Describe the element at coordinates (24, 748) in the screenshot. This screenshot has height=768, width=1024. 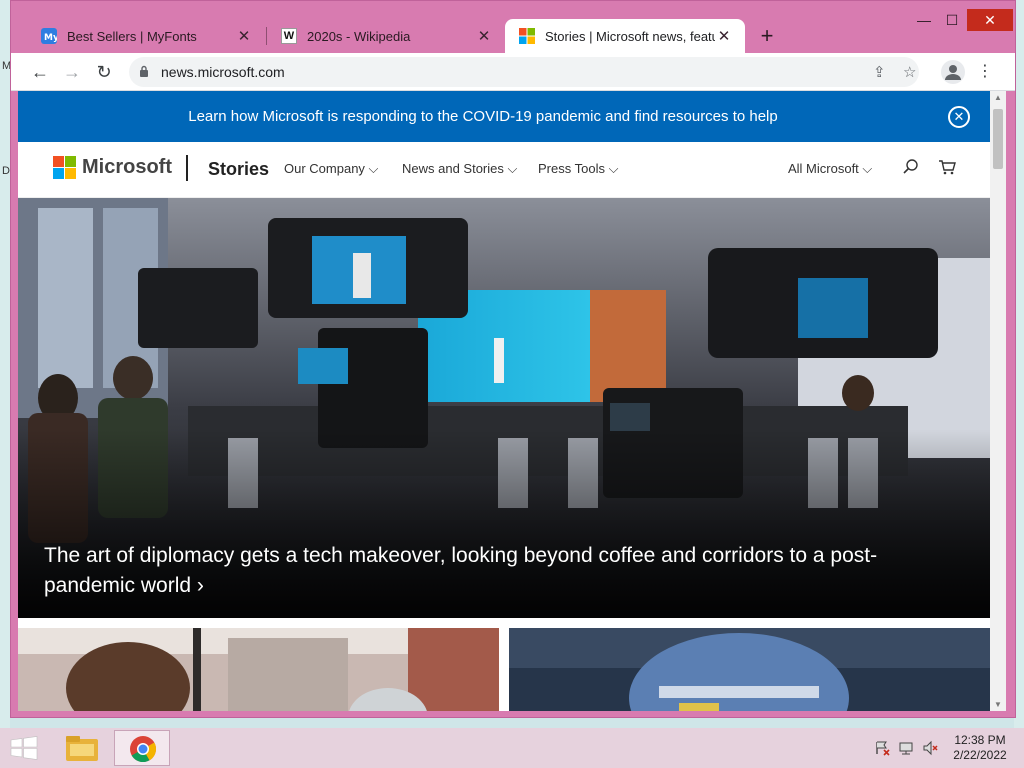
I see `windows-start-icon` at that location.